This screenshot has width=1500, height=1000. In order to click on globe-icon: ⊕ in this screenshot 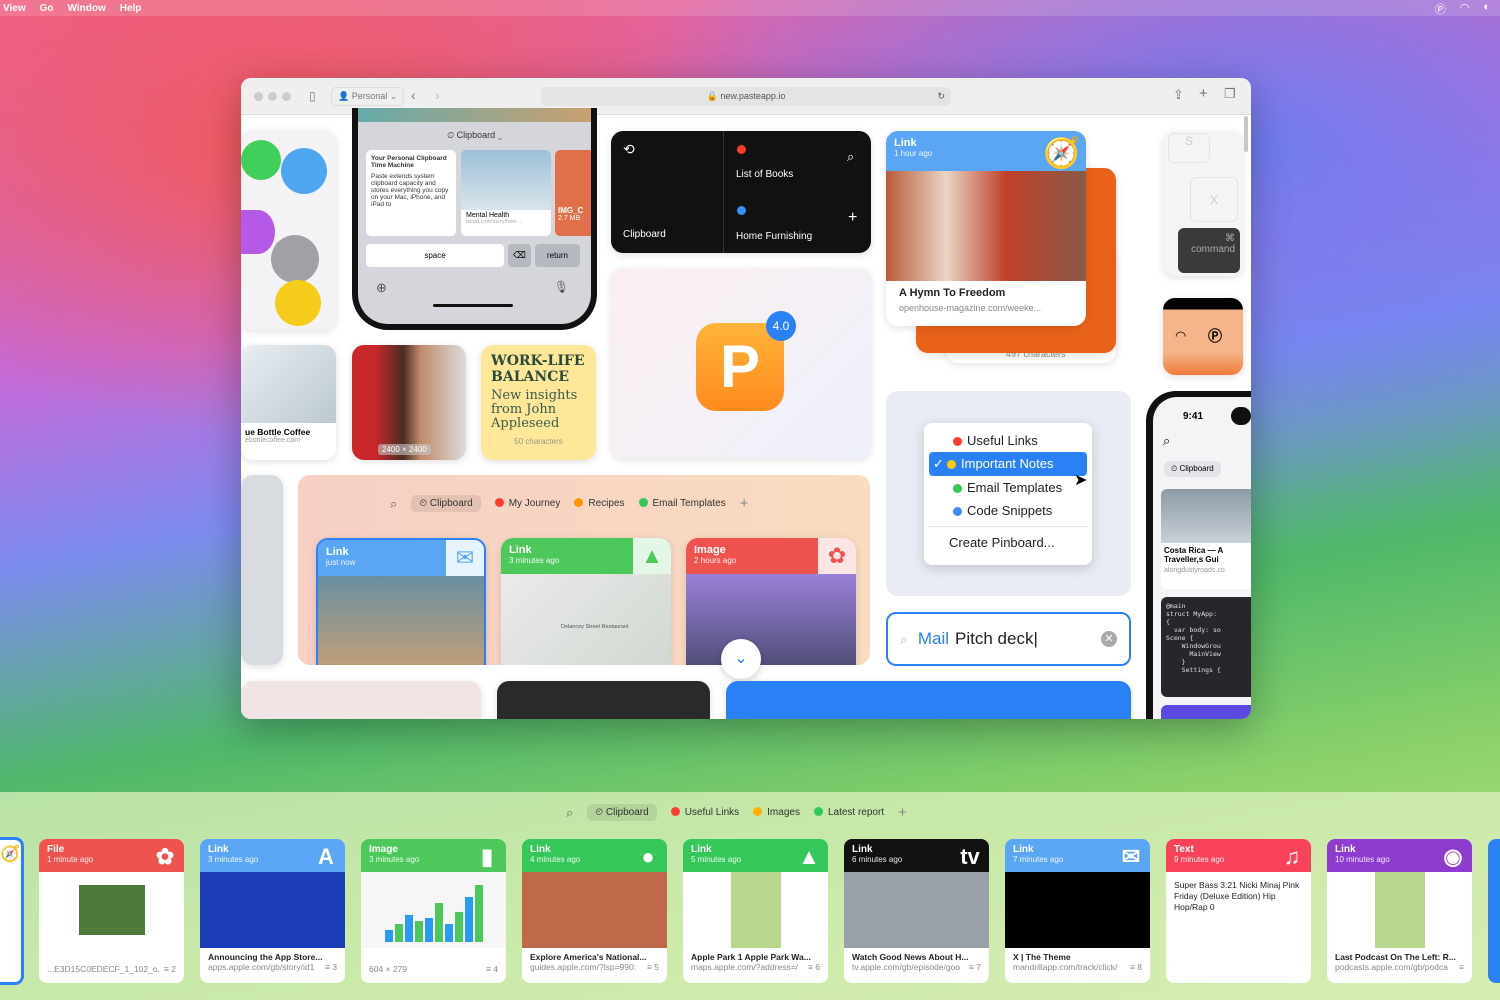, I will do `click(381, 288)`.